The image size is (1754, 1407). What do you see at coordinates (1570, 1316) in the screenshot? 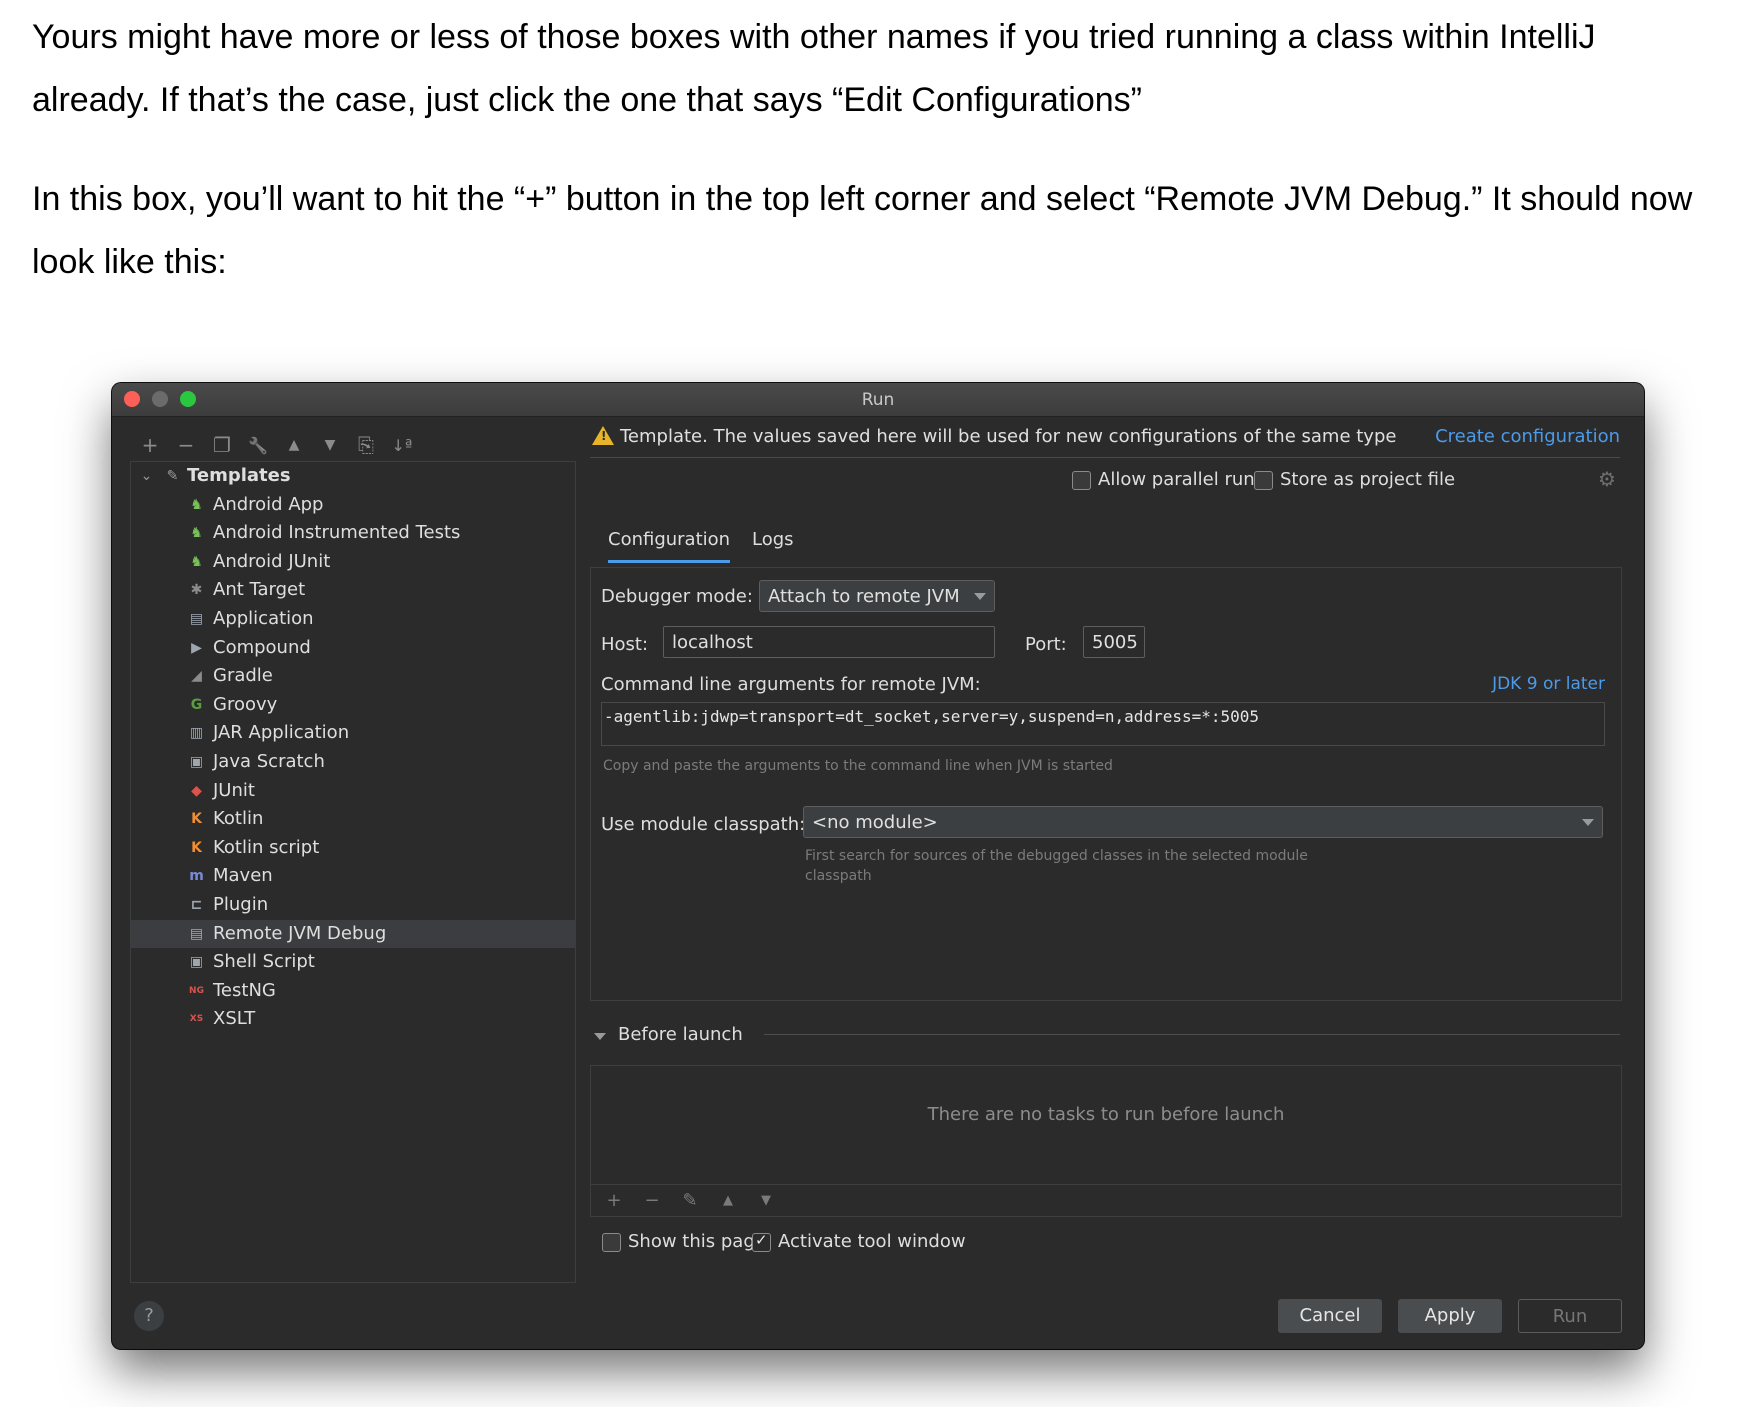
I see `run-button: Run` at bounding box center [1570, 1316].